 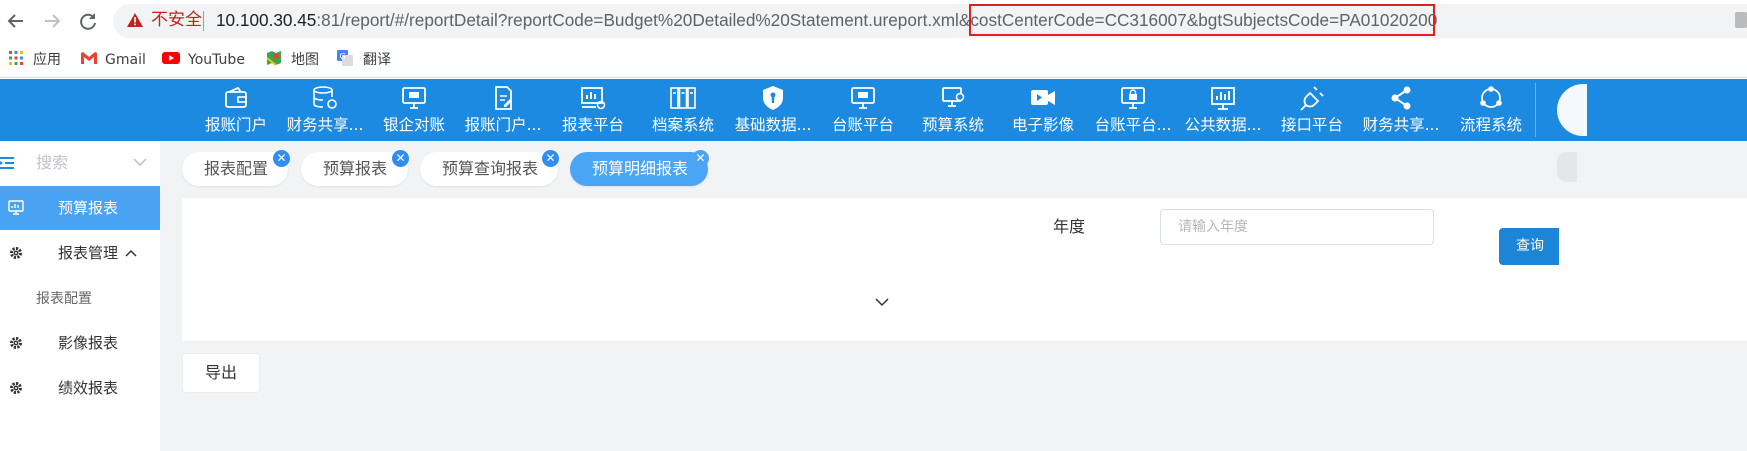 I want to click on sidebar-item-image-report: 影像报表, so click(x=80, y=343).